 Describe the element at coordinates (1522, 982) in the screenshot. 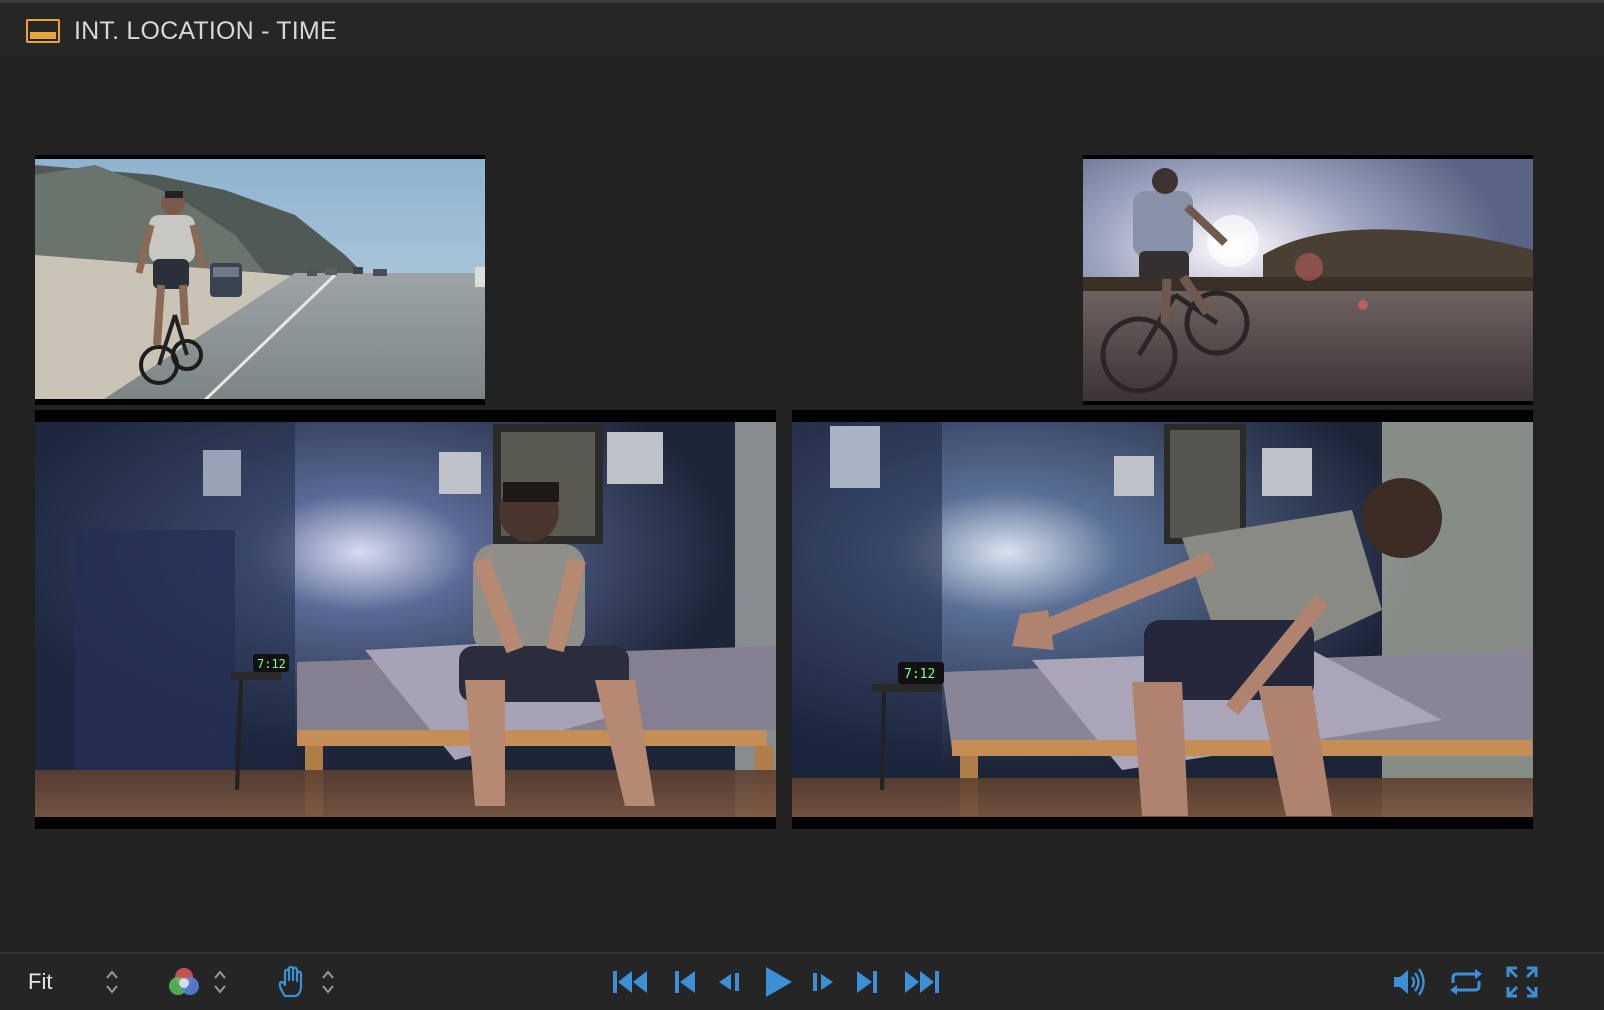

I see `fullscreen-icon` at that location.